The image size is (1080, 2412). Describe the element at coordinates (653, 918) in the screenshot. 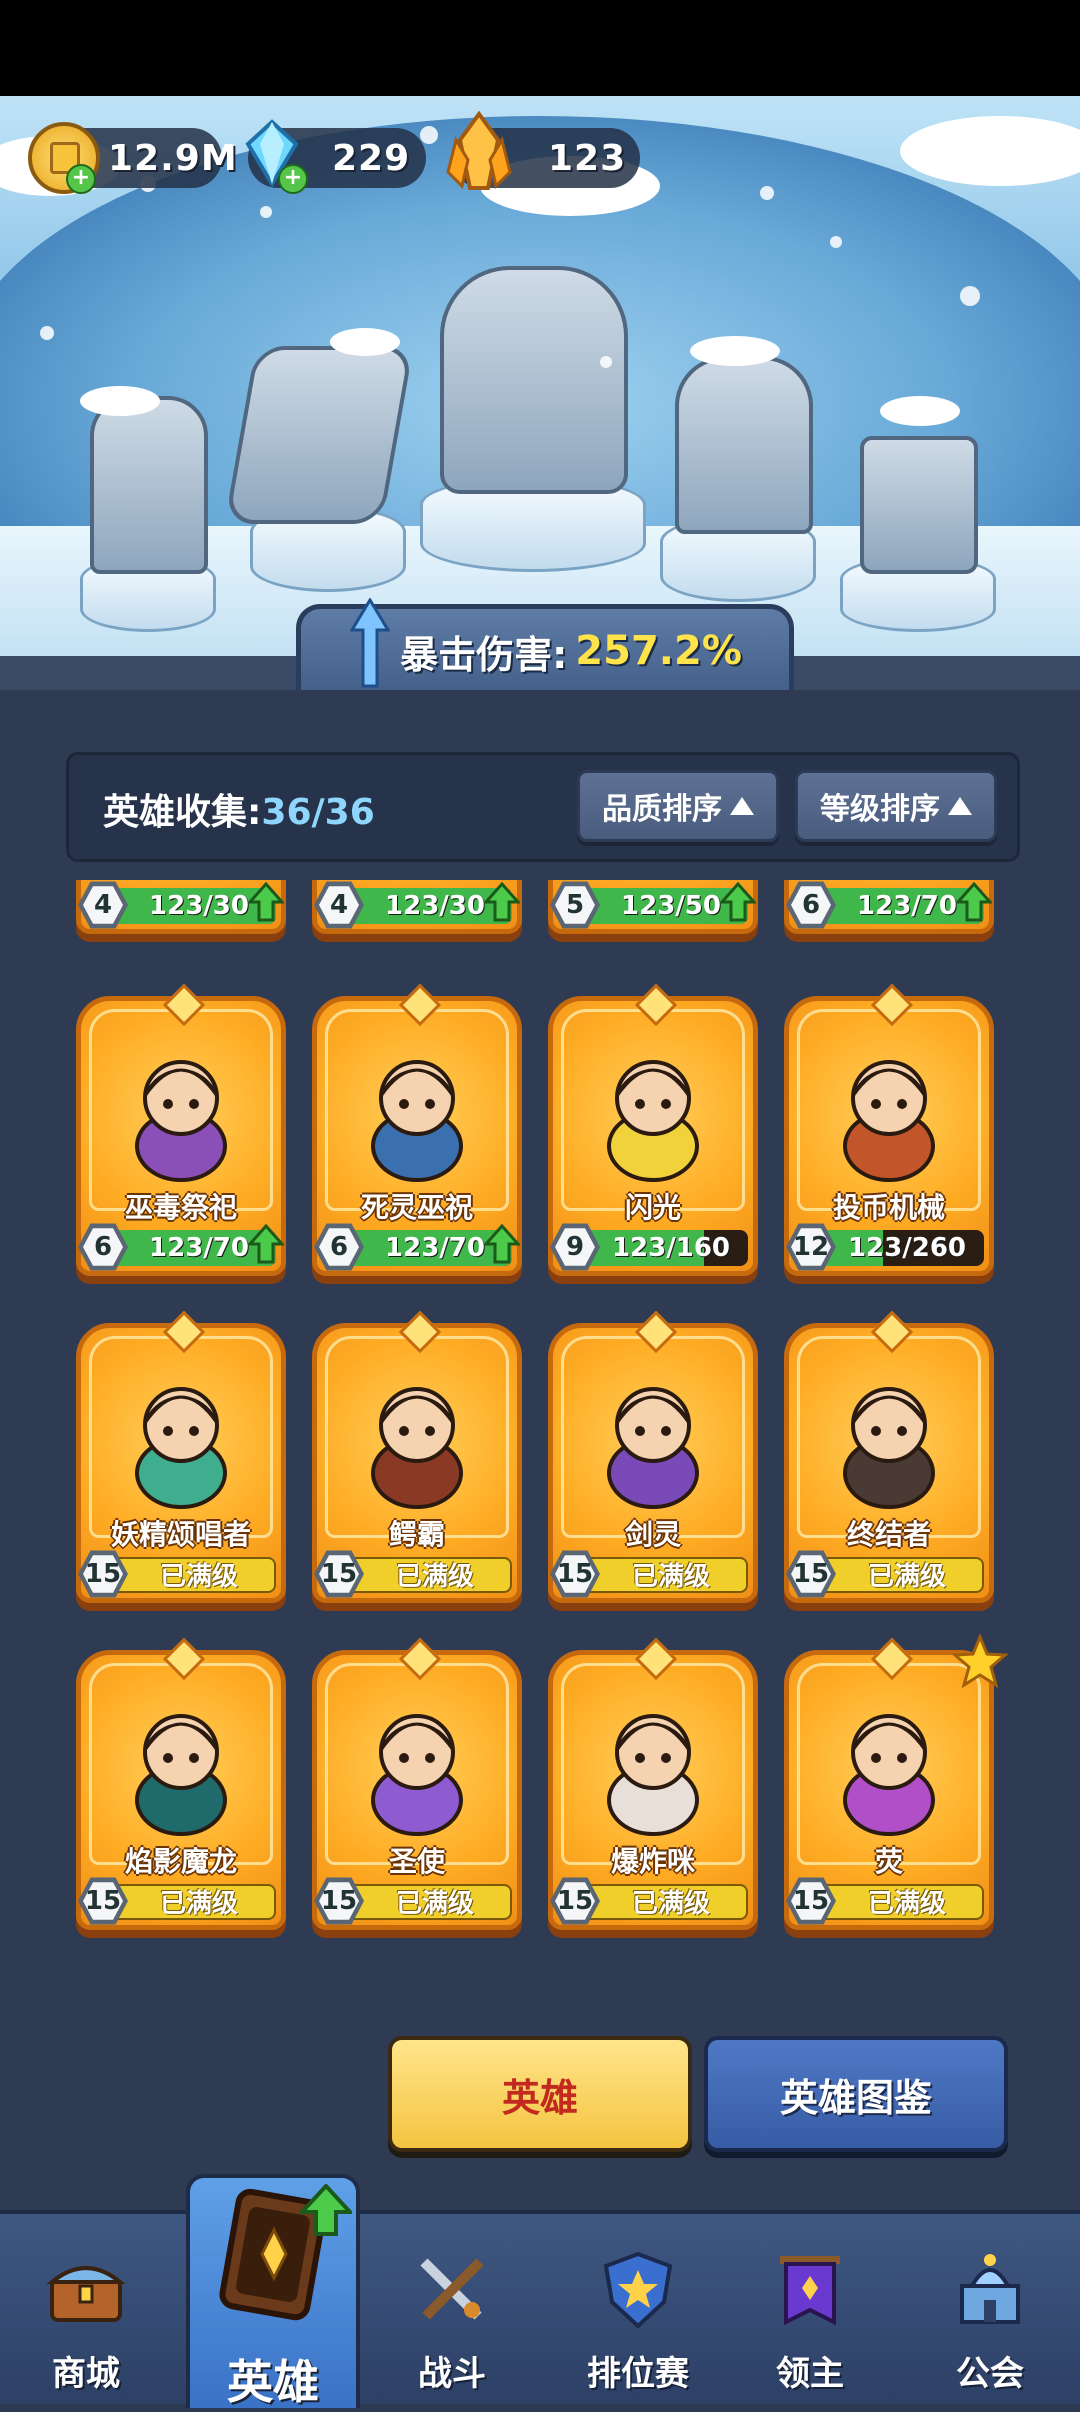

I see `hero-card: 123/50 5` at that location.